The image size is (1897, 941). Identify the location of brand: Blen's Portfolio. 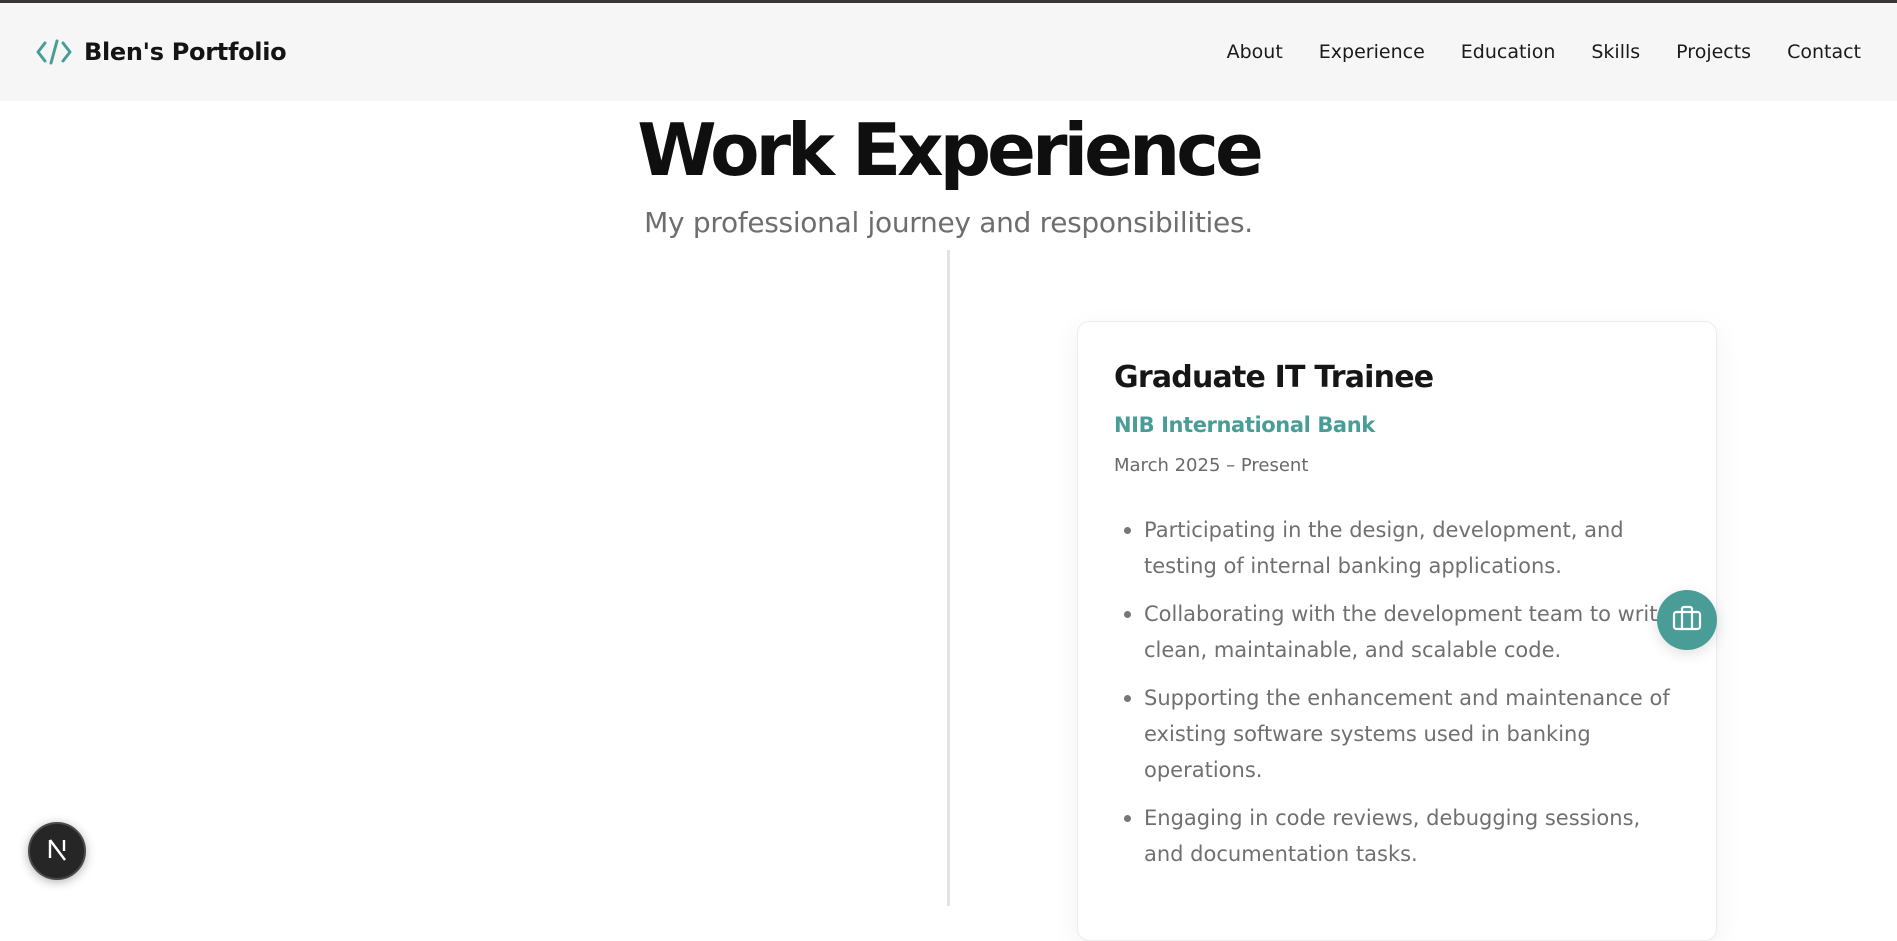
(161, 52).